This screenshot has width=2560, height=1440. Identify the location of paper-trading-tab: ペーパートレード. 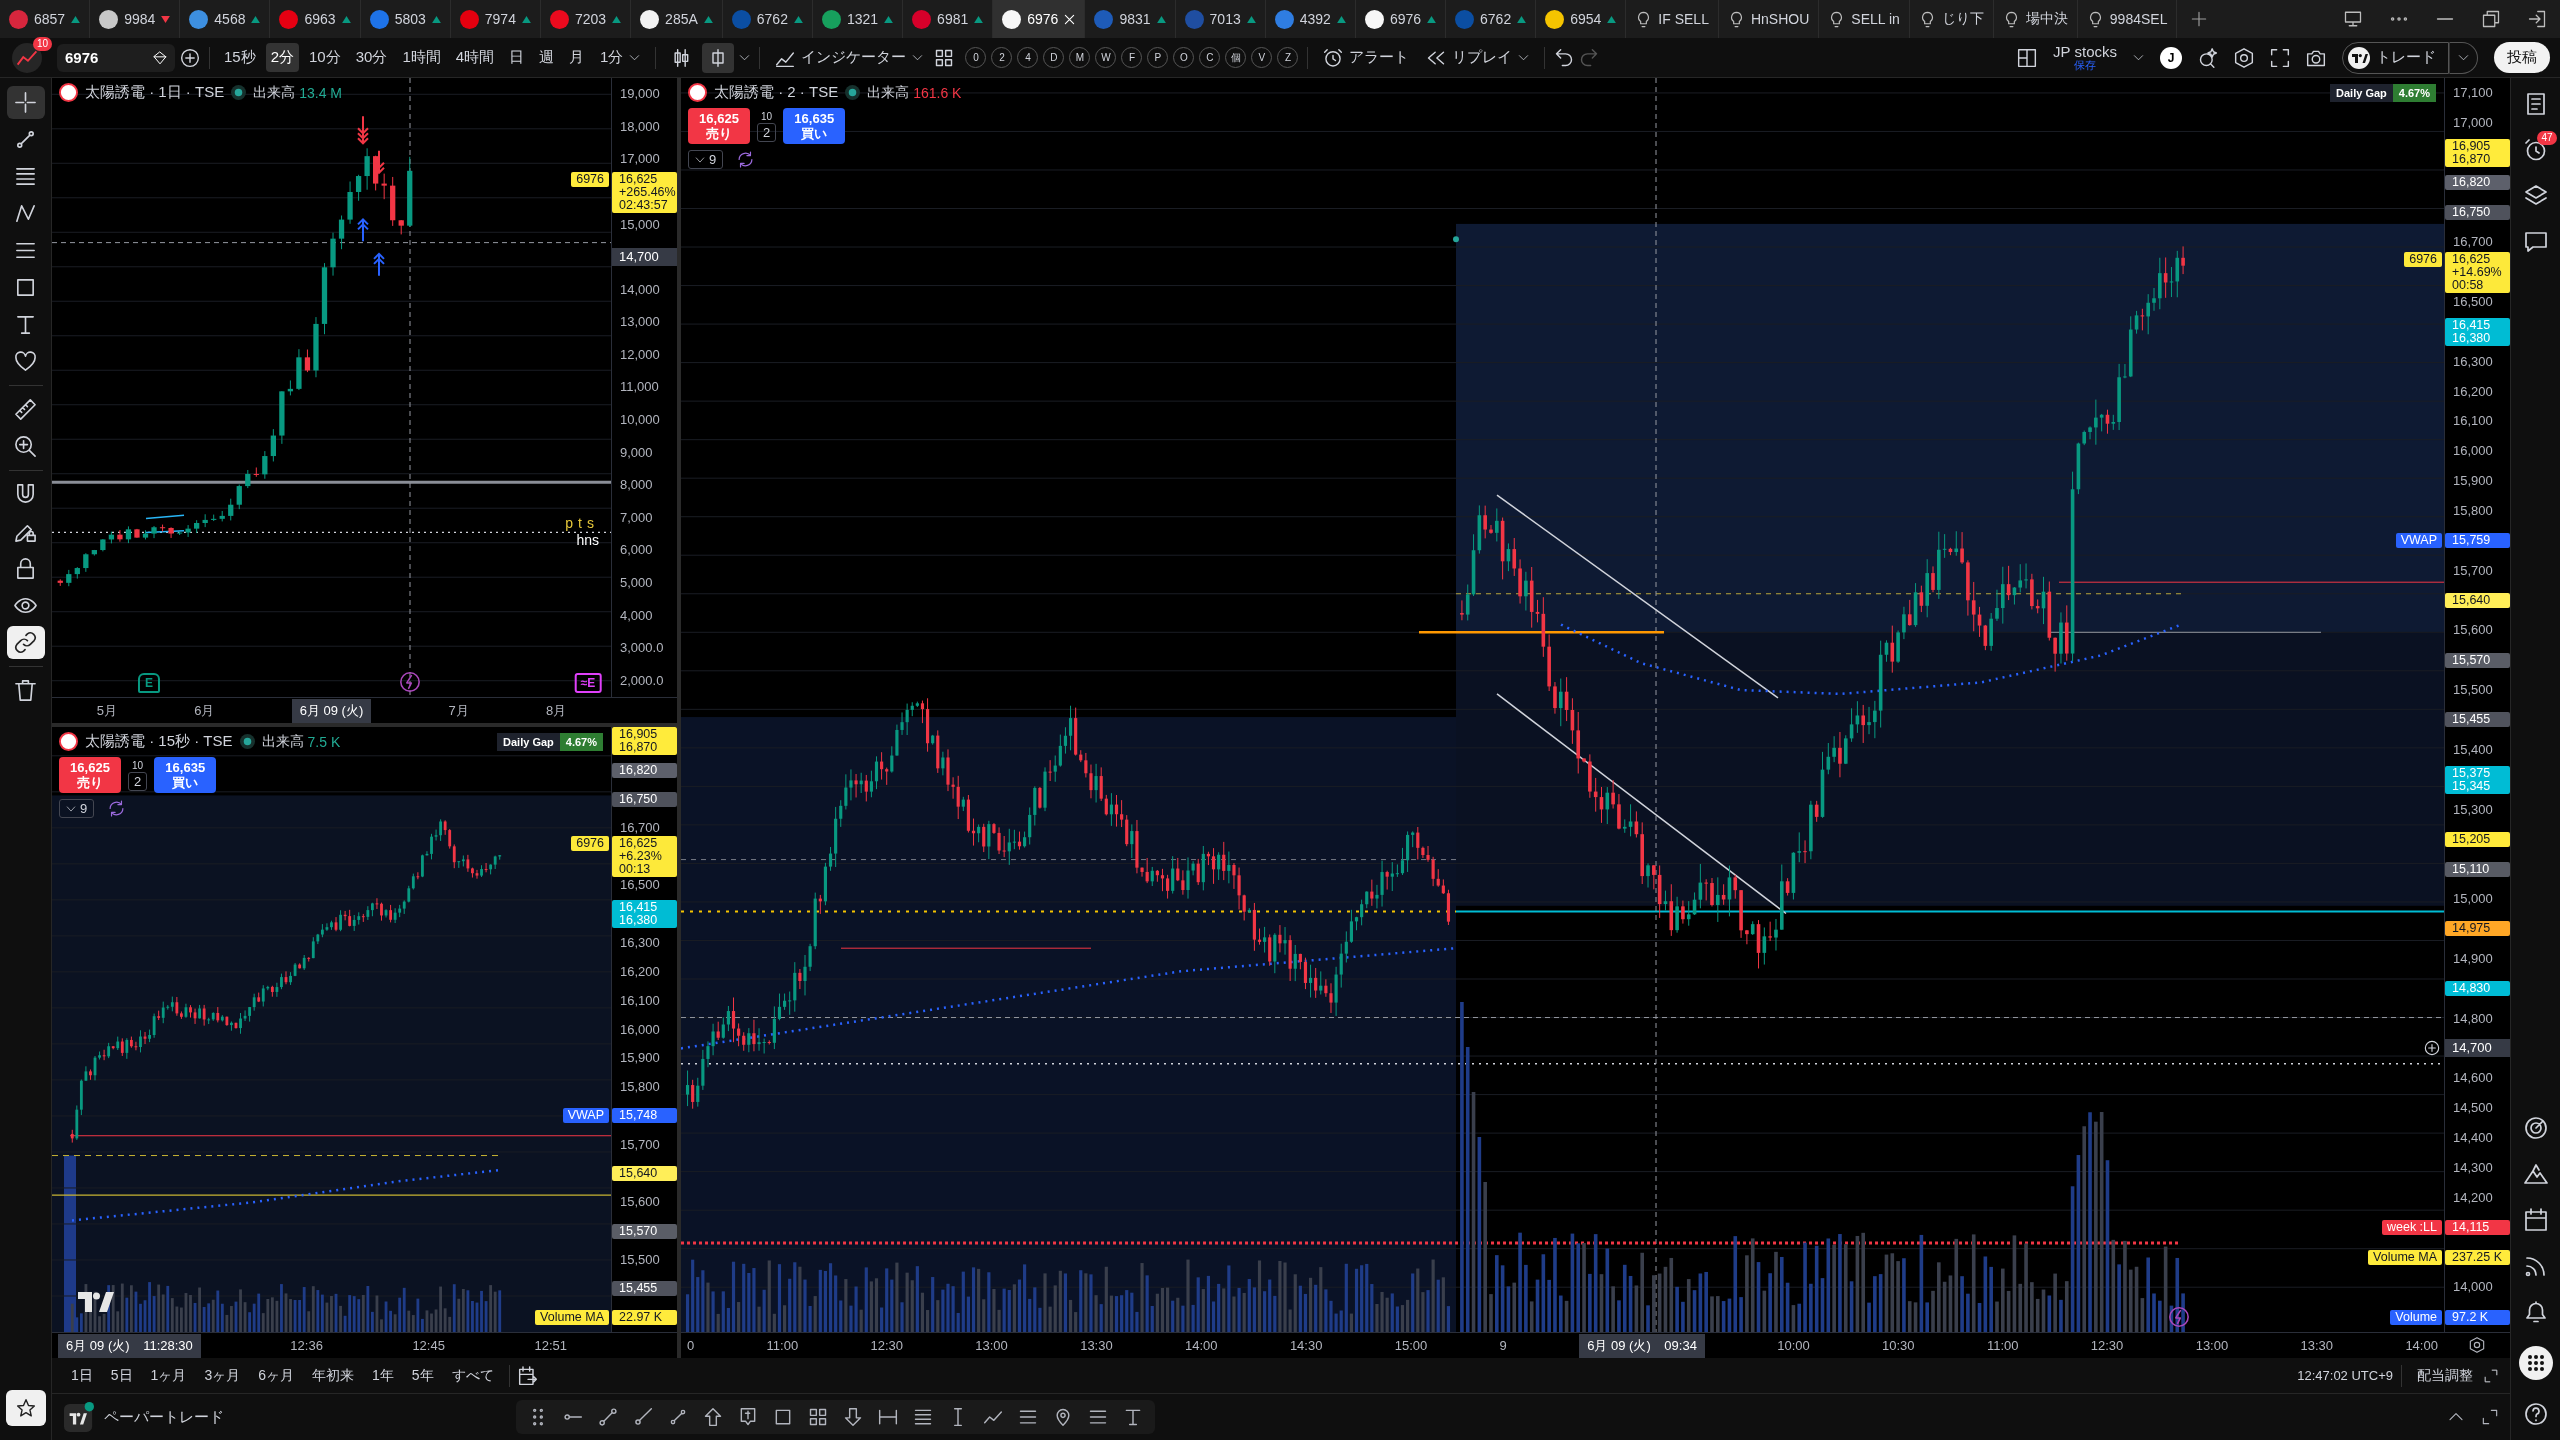
(164, 1417).